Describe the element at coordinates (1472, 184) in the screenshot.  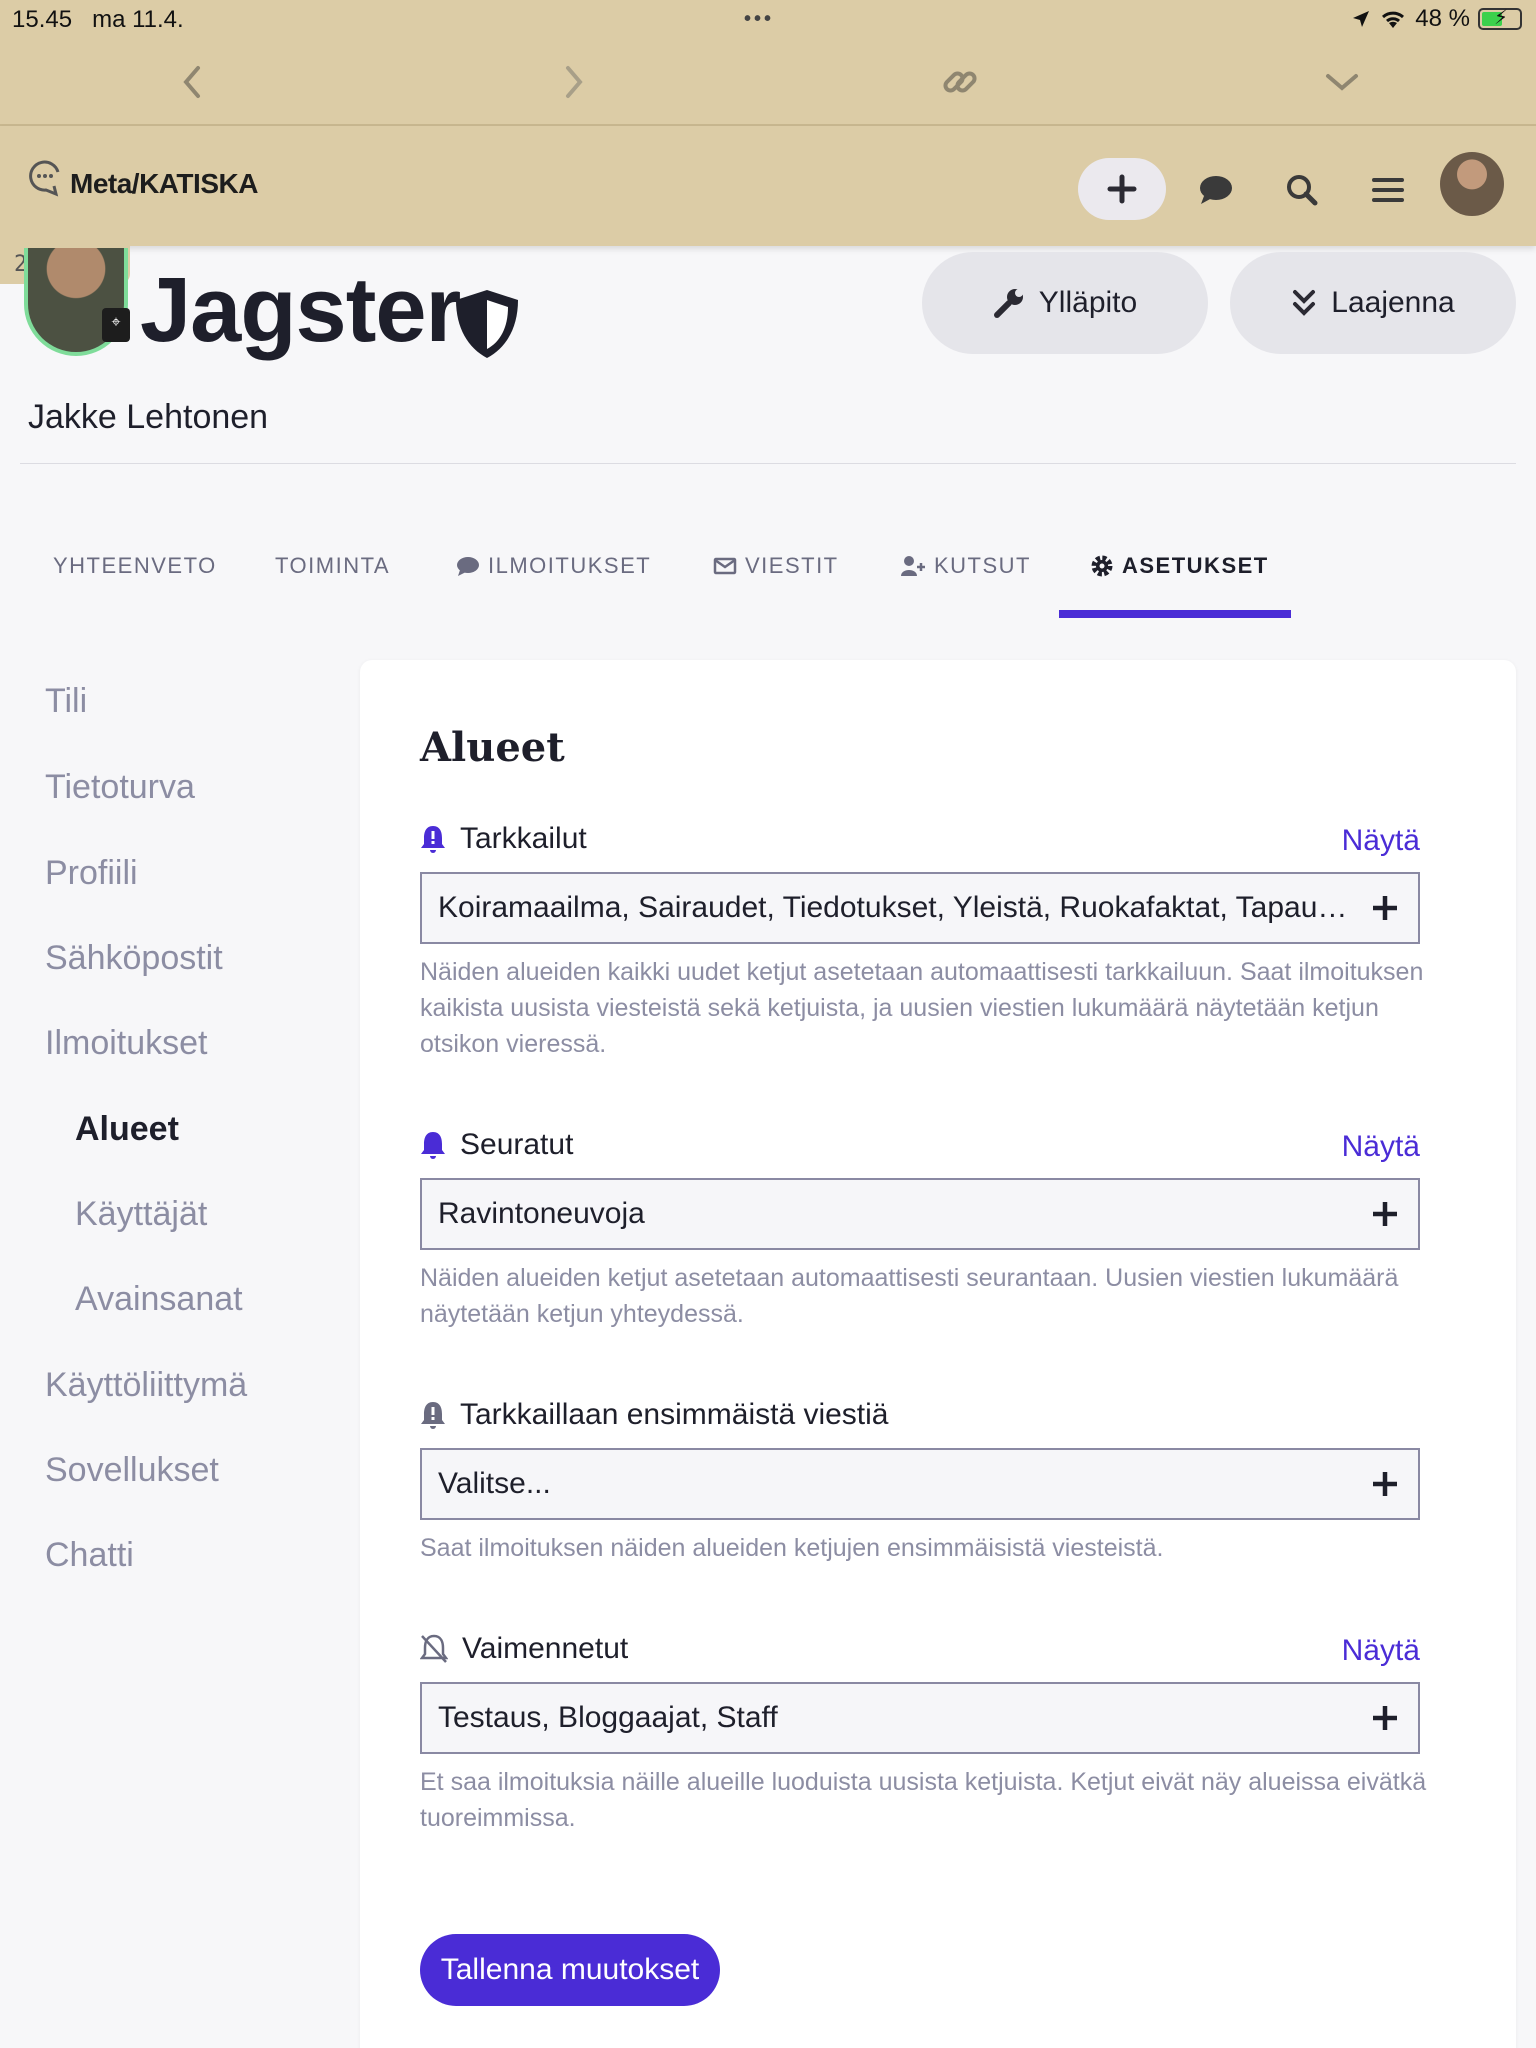
I see `user-avatar` at that location.